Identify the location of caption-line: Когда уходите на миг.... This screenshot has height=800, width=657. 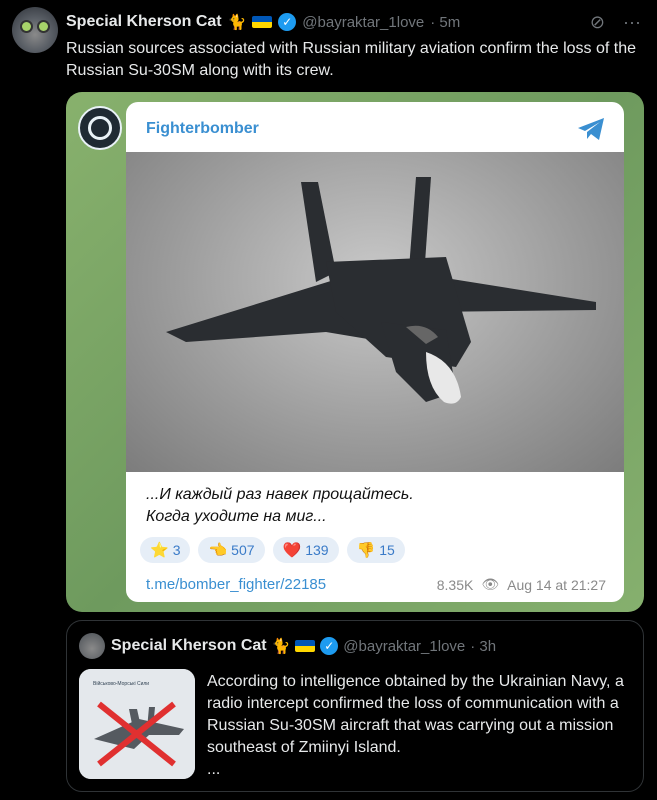
(236, 516).